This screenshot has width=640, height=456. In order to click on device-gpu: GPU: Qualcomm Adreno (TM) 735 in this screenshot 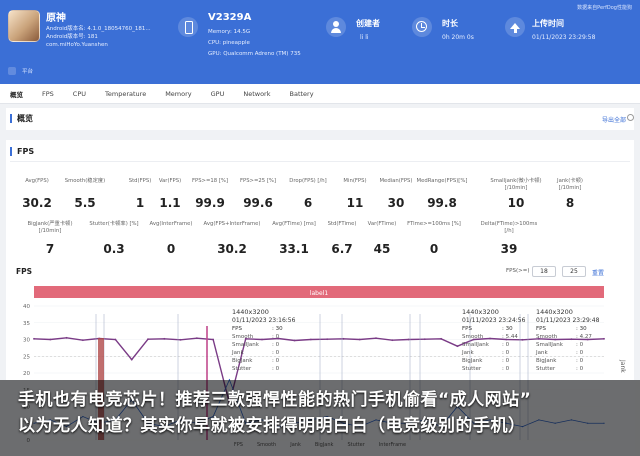, I will do `click(254, 54)`.